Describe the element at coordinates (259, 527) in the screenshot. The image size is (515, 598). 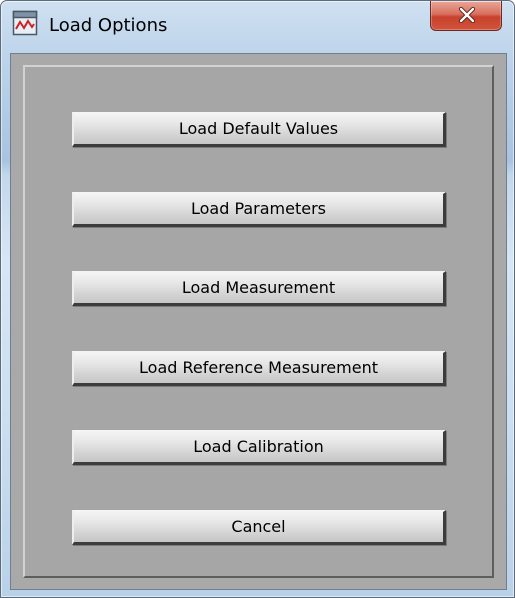
I see `cancel-button: Cancel` at that location.